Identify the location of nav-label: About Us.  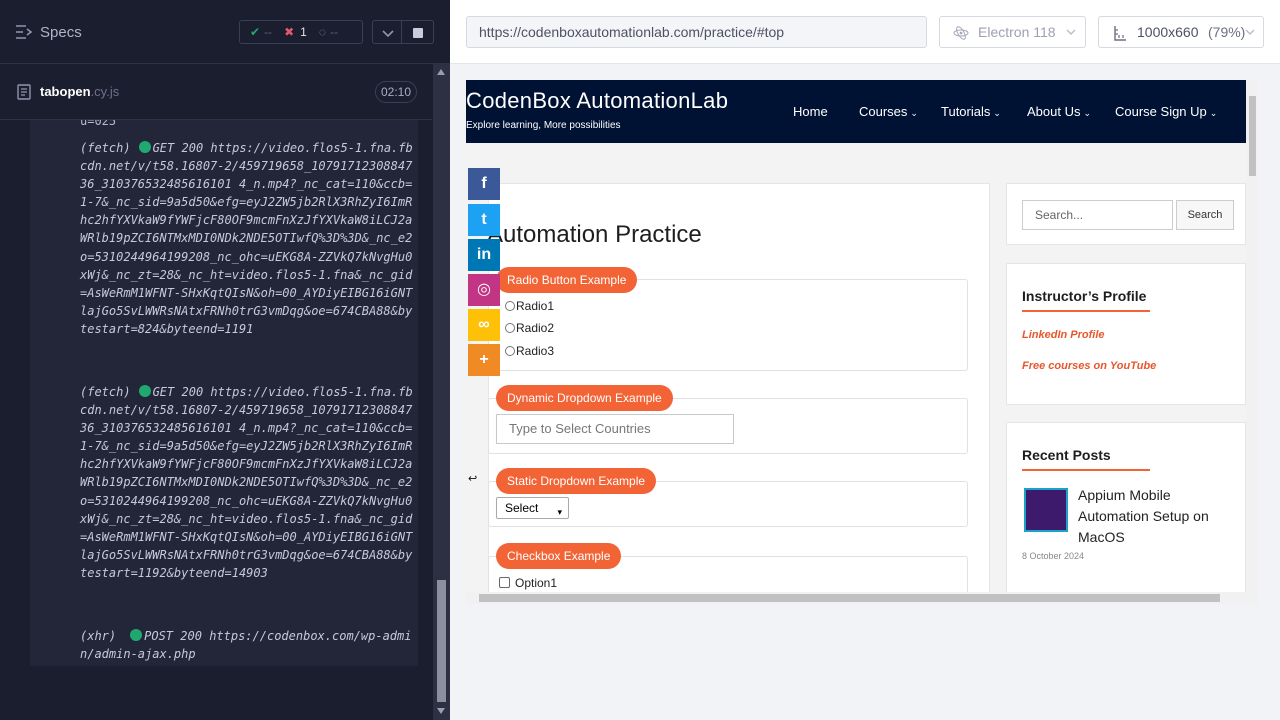
(1054, 111).